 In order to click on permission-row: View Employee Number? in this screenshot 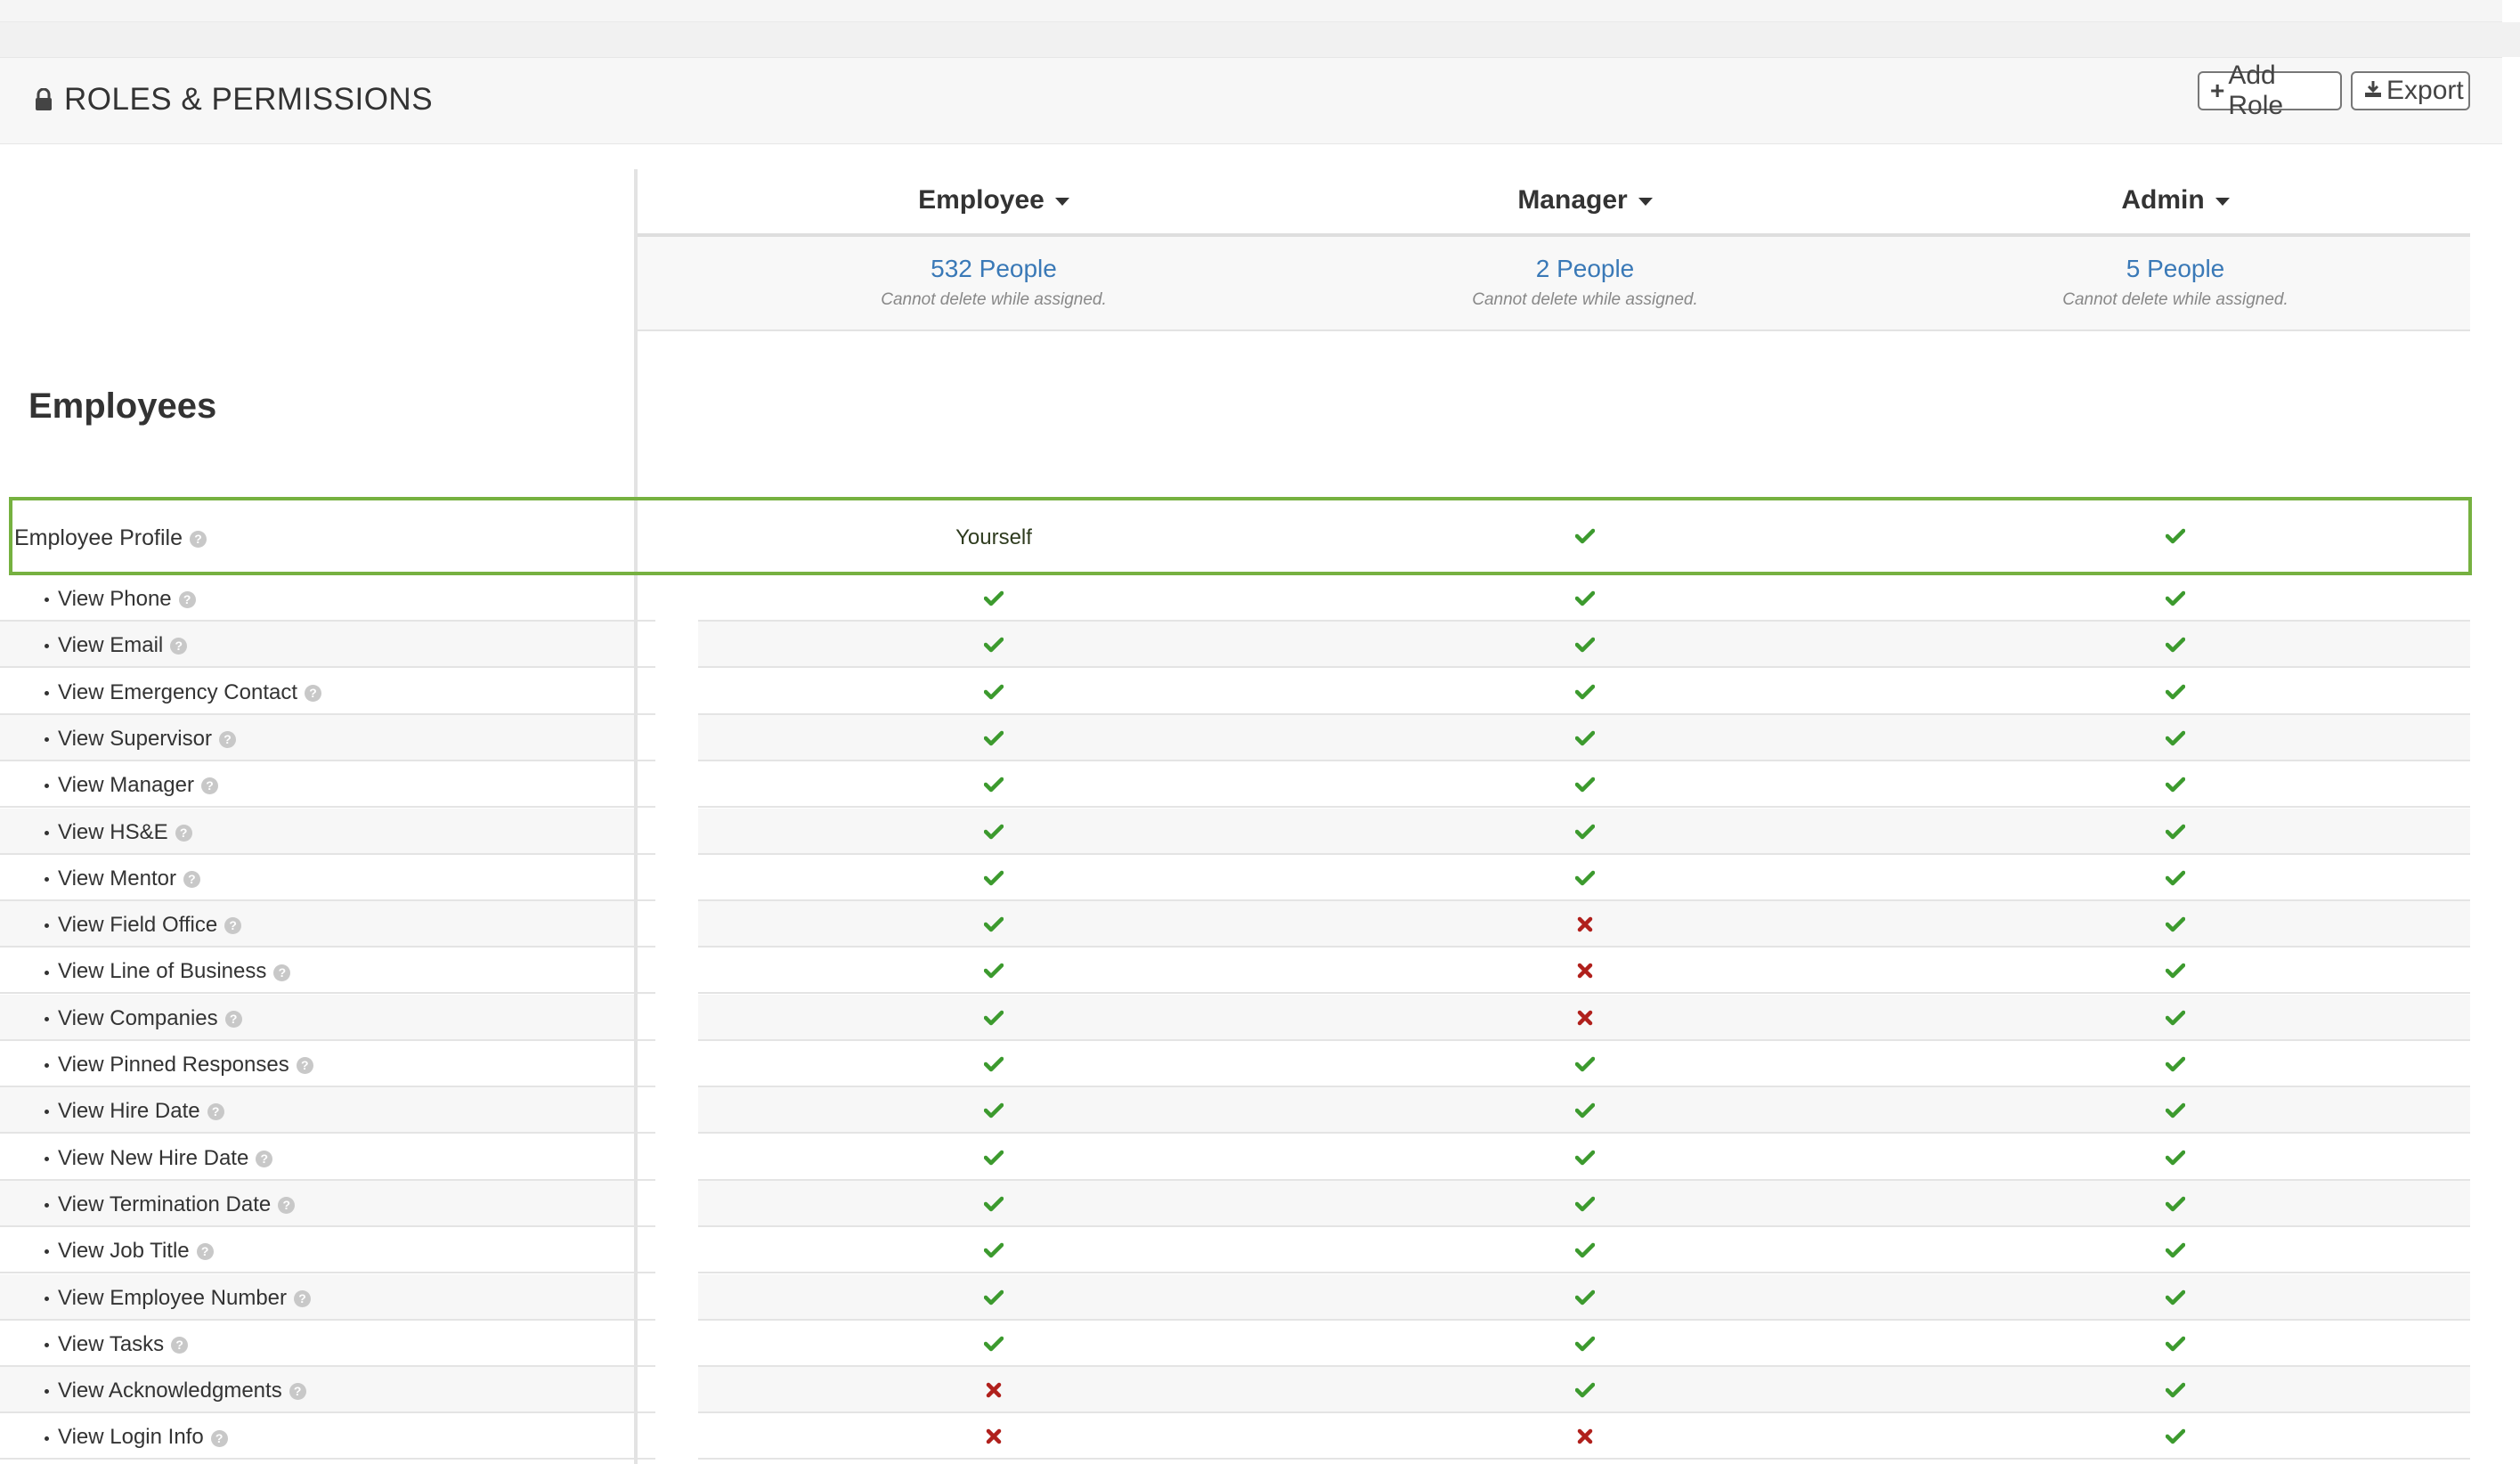, I will do `click(1235, 1297)`.